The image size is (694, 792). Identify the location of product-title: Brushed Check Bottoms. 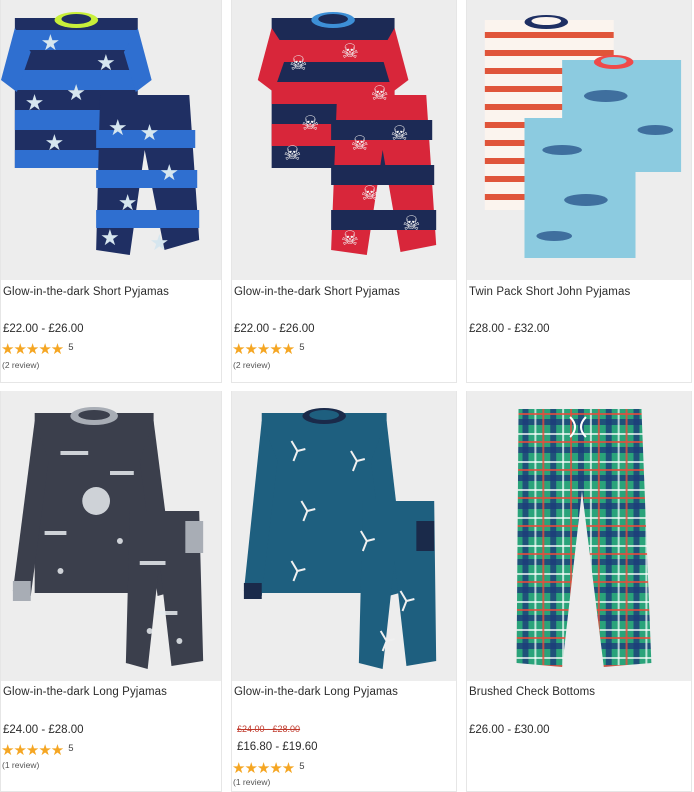
(532, 692).